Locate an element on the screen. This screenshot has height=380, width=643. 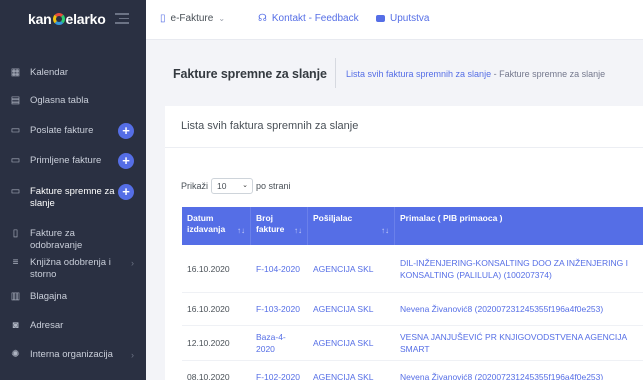
header-label: Primalac ( PIB primaoca ) is located at coordinates (451, 218).